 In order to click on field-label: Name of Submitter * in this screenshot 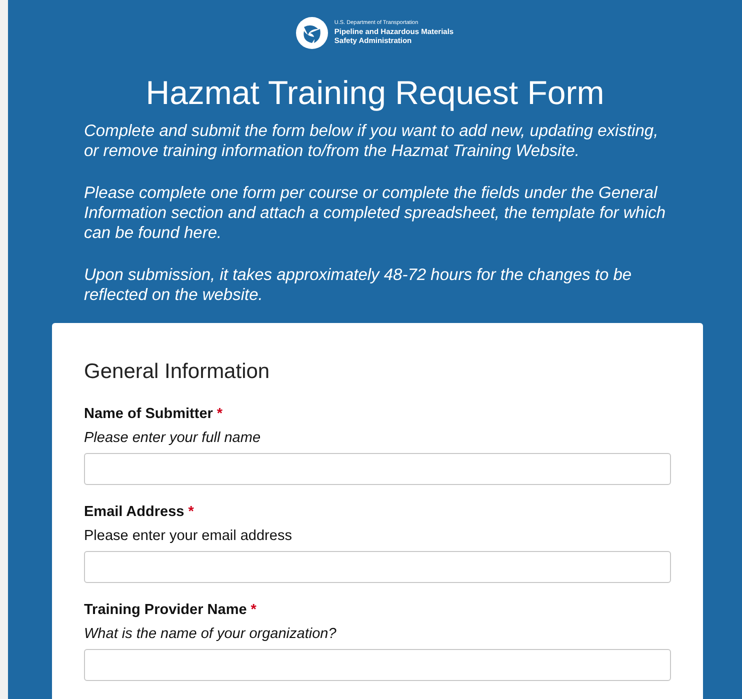, I will do `click(154, 414)`.